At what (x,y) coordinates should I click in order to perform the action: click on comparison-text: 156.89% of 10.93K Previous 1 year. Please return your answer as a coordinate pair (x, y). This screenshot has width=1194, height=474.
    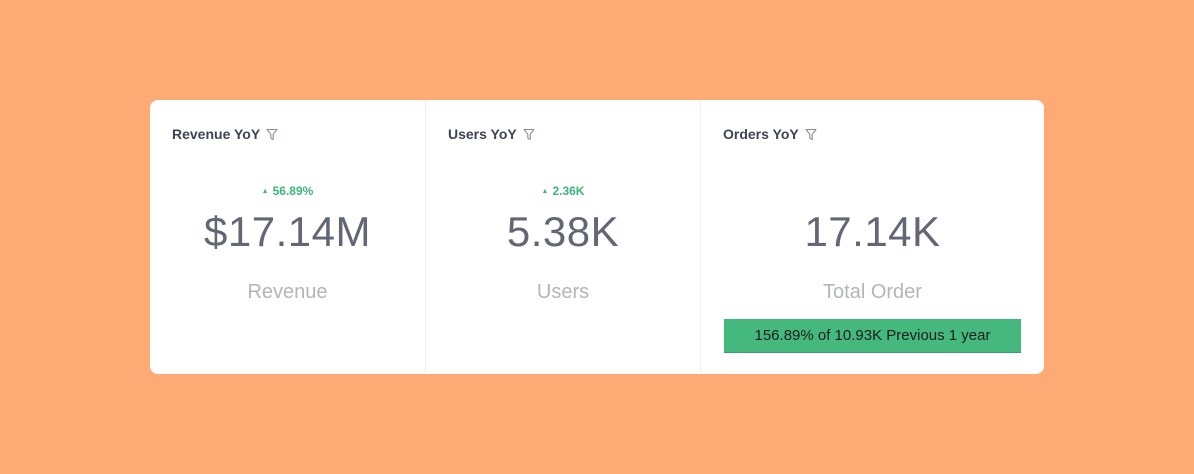
    Looking at the image, I should click on (872, 335).